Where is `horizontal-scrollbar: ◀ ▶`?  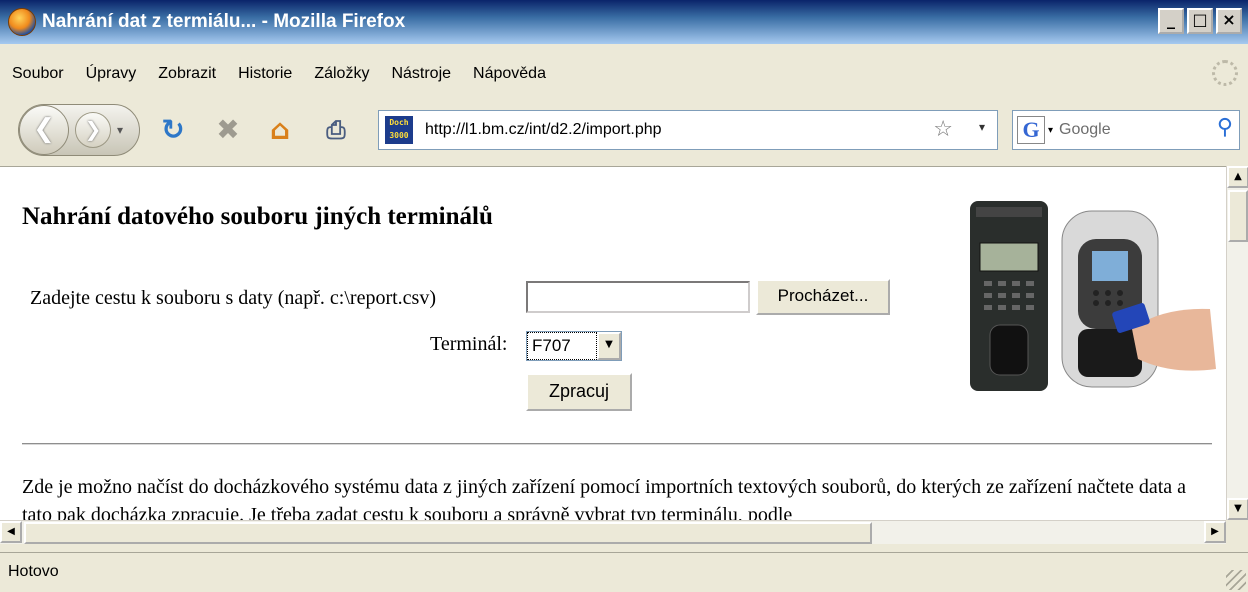
horizontal-scrollbar: ◀ ▶ is located at coordinates (613, 532).